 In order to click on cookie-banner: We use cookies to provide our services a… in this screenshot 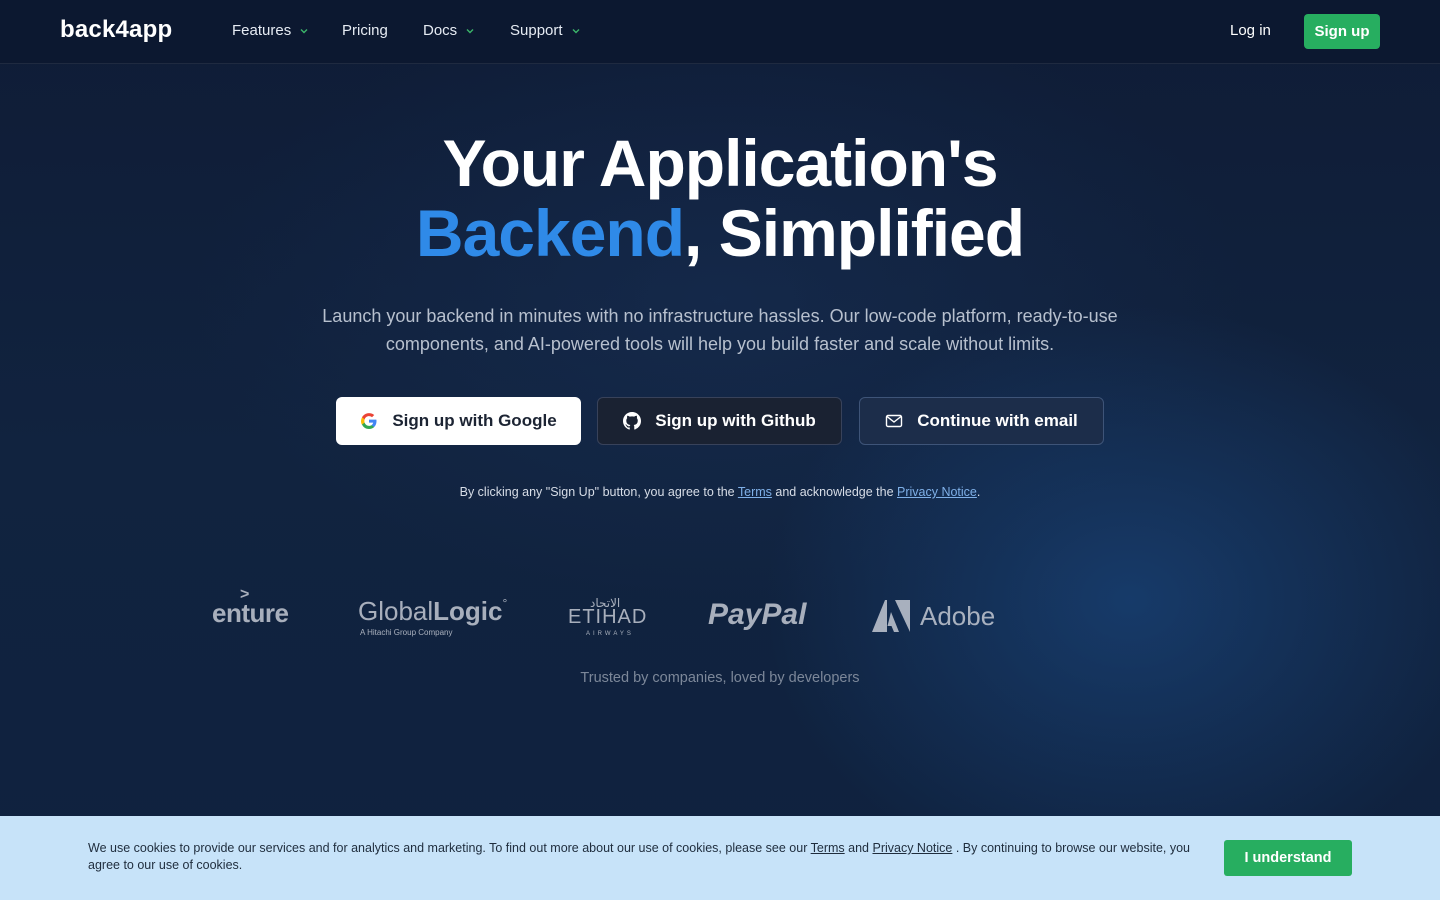, I will do `click(720, 858)`.